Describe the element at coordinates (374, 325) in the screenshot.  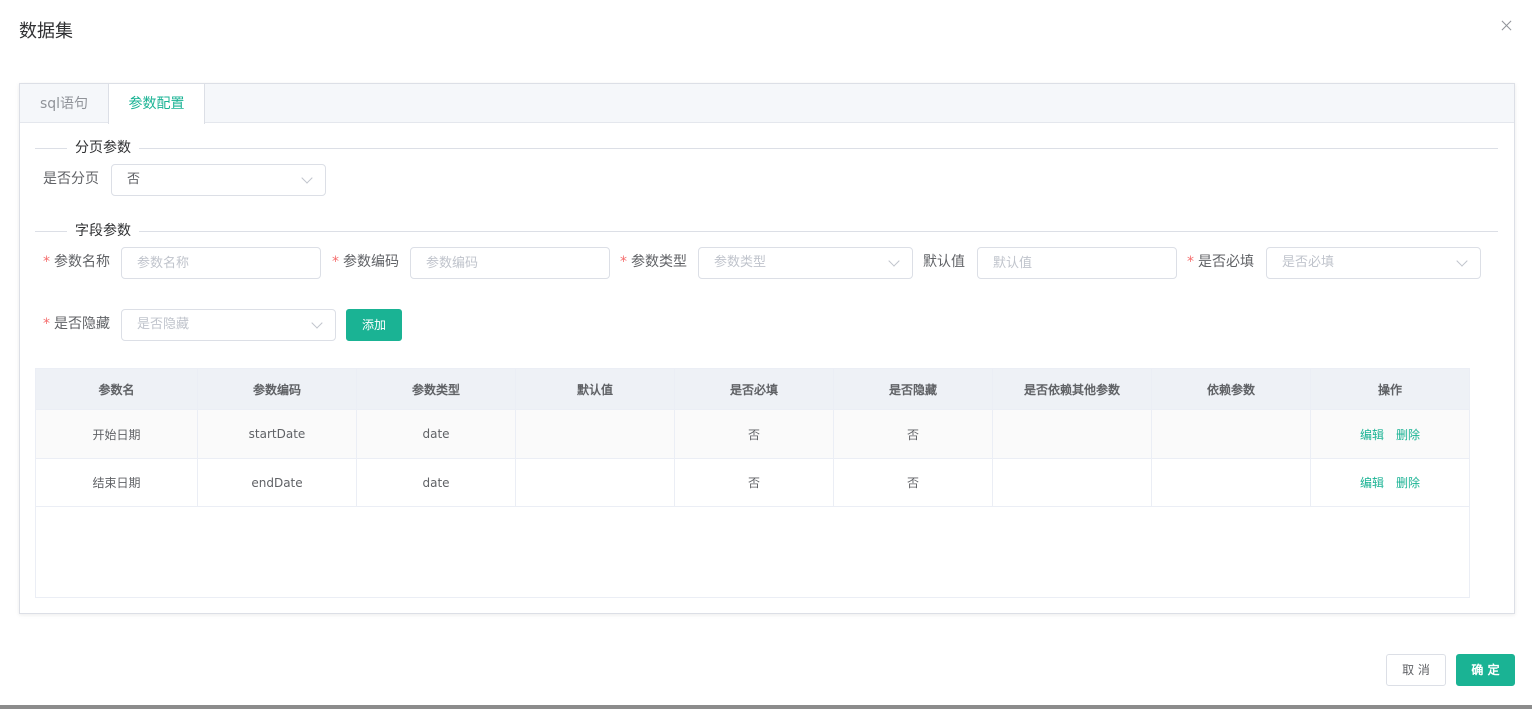
I see `add-button: 添加` at that location.